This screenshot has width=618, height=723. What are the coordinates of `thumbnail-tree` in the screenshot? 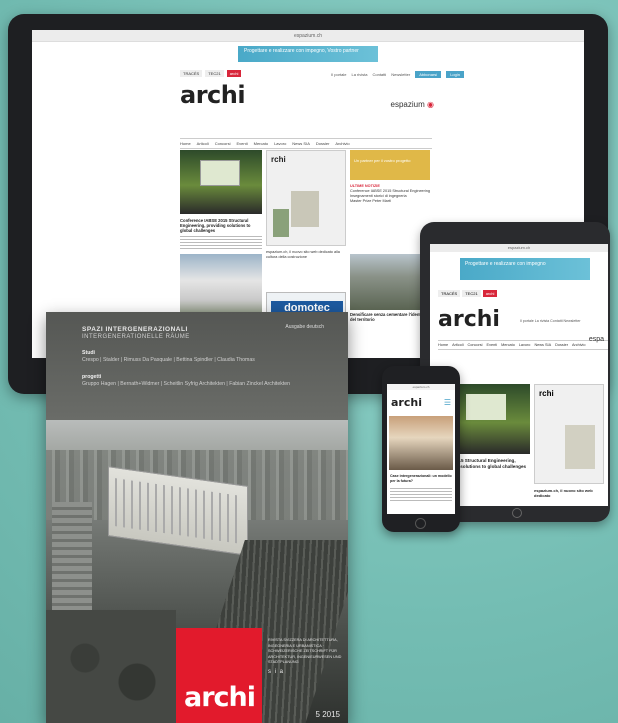 It's located at (281, 223).